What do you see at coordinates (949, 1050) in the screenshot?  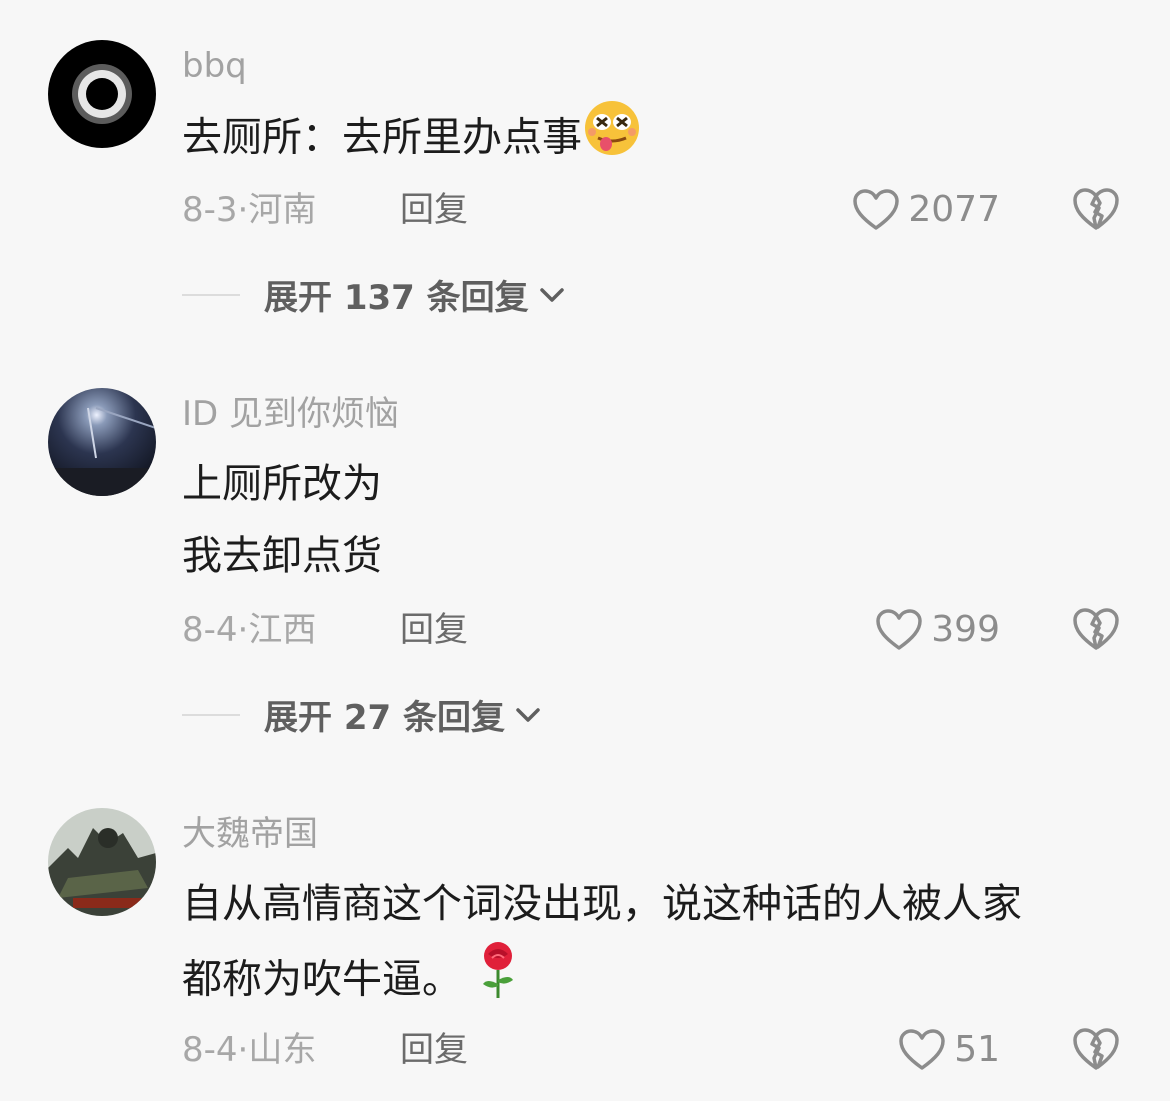 I see `like-button: 51` at bounding box center [949, 1050].